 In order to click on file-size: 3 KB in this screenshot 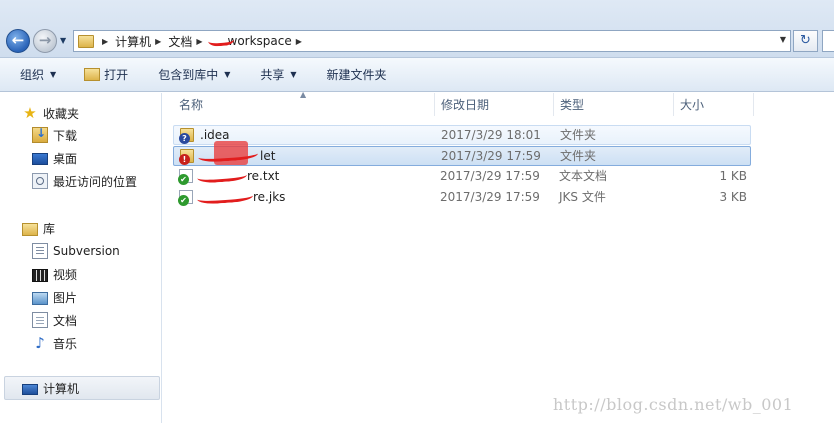, I will do `click(733, 197)`.